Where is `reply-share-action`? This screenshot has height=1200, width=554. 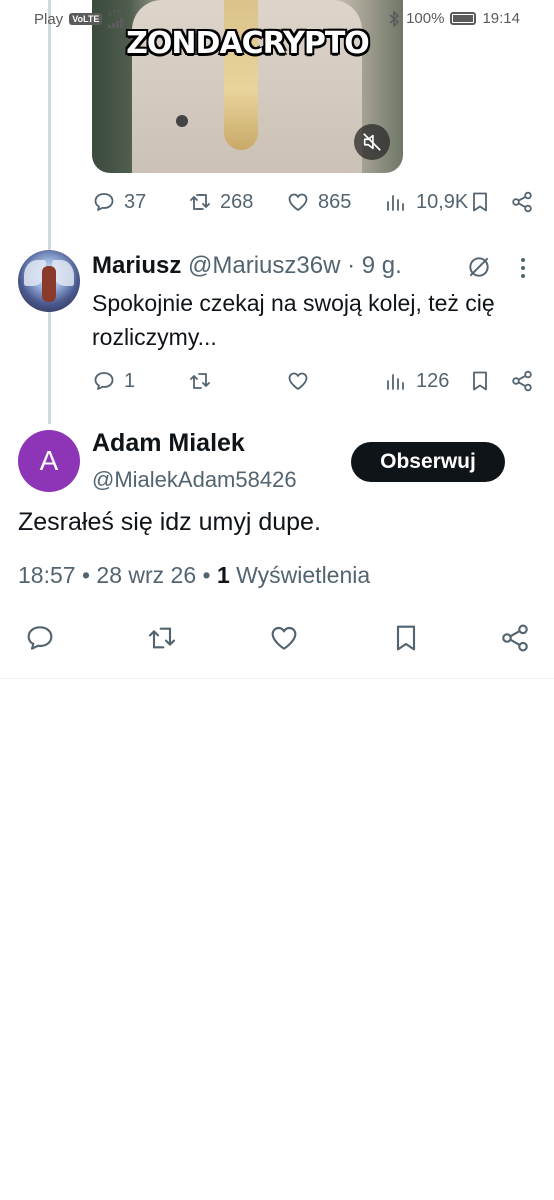
reply-share-action is located at coordinates (522, 381).